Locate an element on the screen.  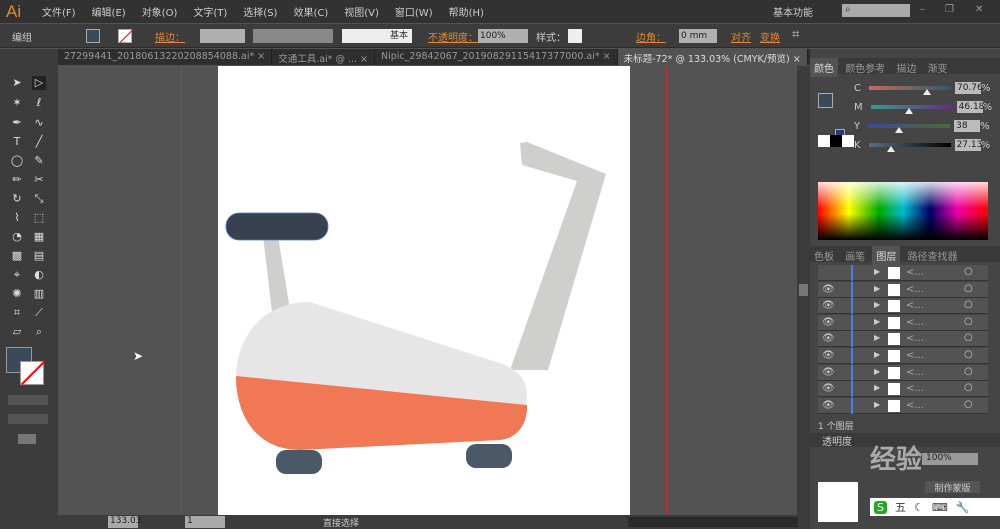
pedal-right is located at coordinates (489, 456).